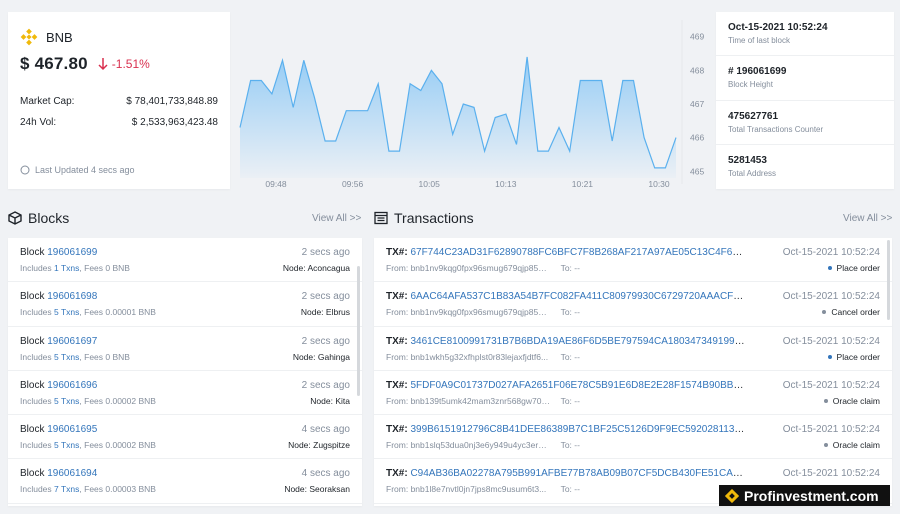  Describe the element at coordinates (104, 356) in the screenshot. I see `block-fees: , Fees 0 BNB` at that location.